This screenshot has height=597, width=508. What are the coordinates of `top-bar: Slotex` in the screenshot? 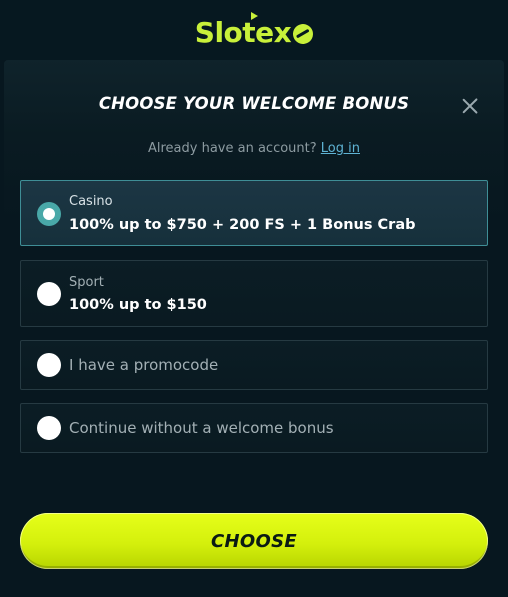 It's located at (254, 30).